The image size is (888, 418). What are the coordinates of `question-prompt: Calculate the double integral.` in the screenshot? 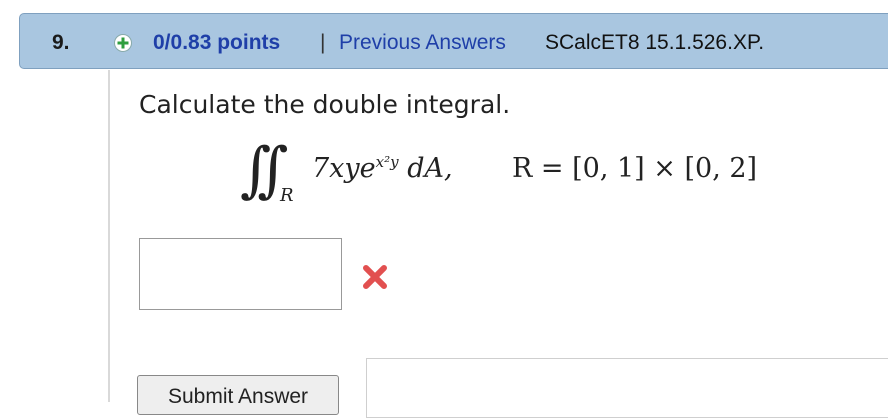 It's located at (325, 104).